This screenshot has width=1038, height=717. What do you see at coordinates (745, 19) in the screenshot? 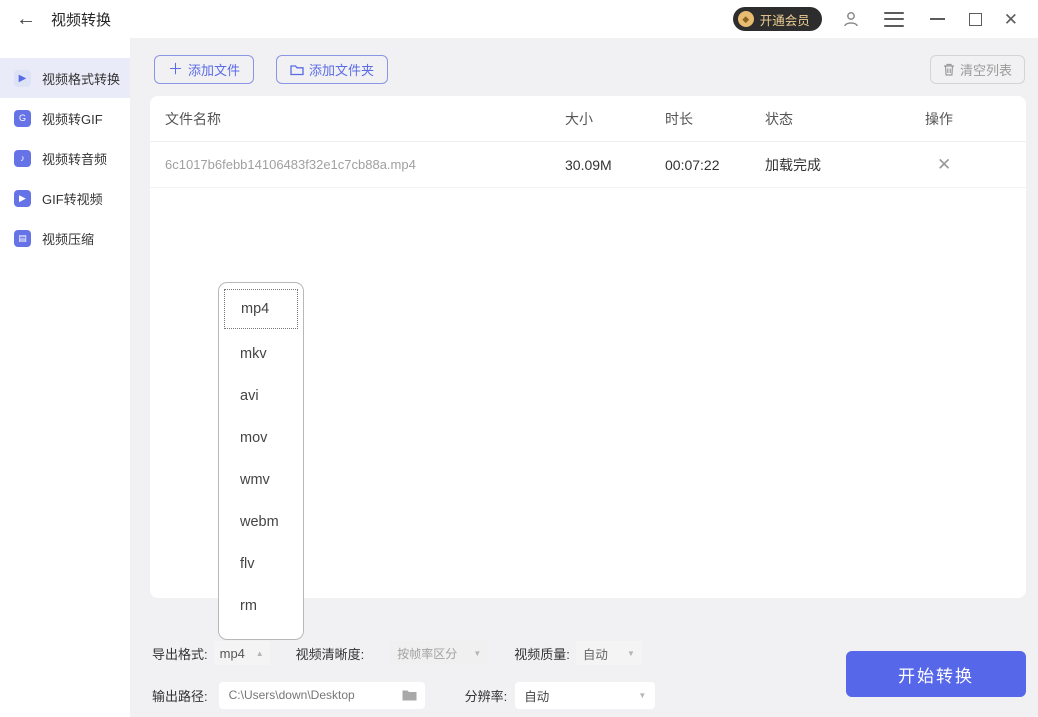
I see `gem-icon: ◆` at bounding box center [745, 19].